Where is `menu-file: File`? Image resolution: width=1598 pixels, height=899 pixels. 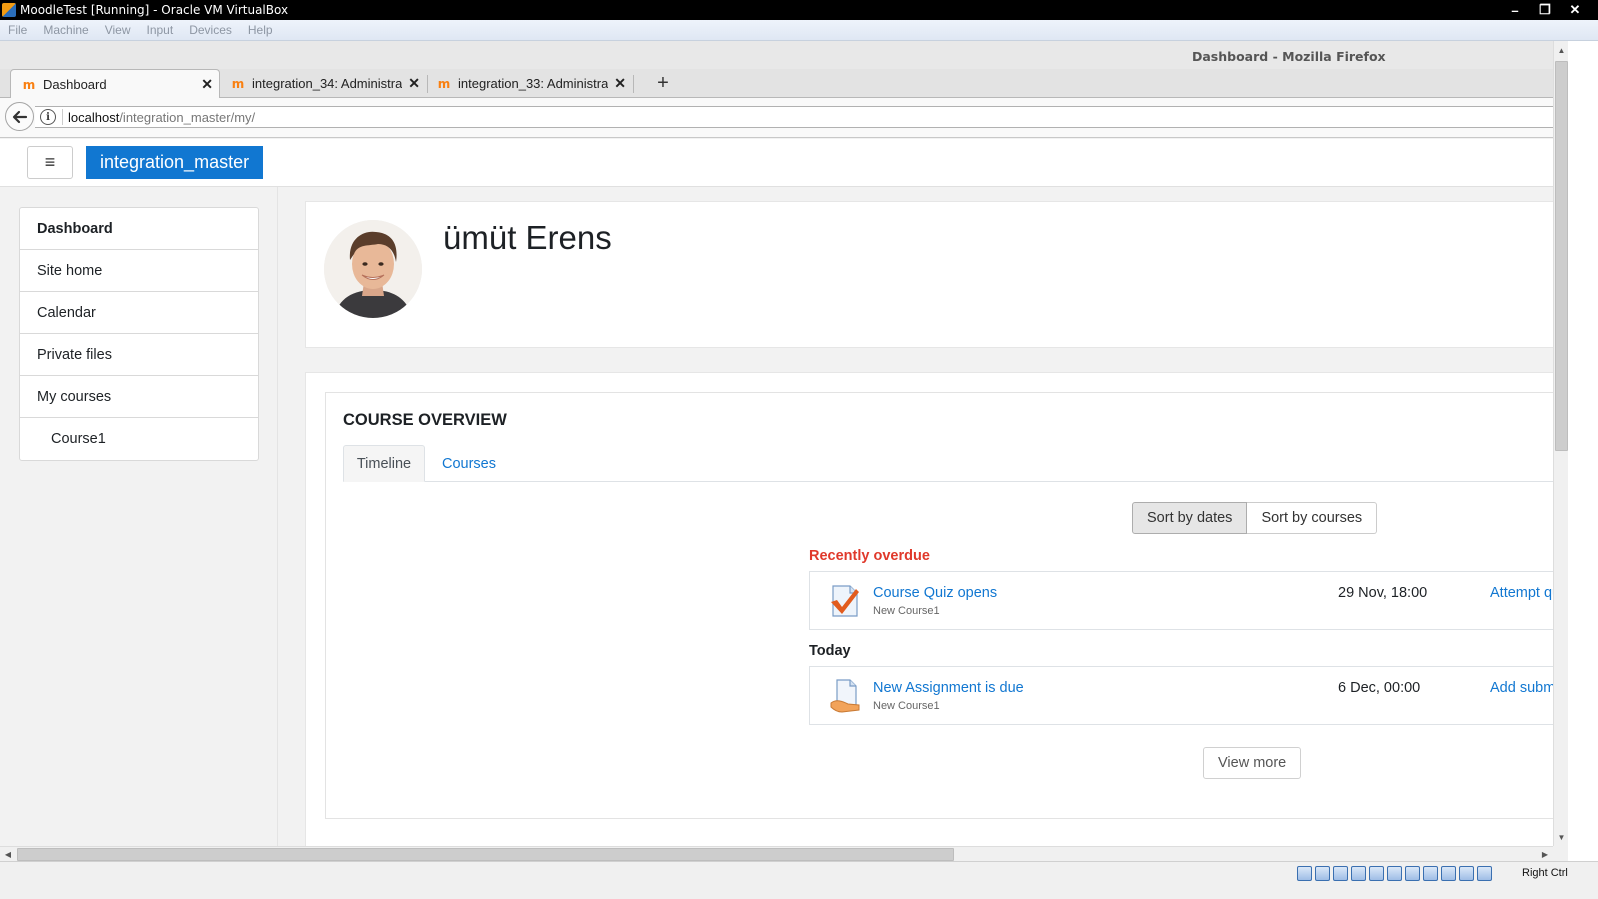 menu-file: File is located at coordinates (17, 30).